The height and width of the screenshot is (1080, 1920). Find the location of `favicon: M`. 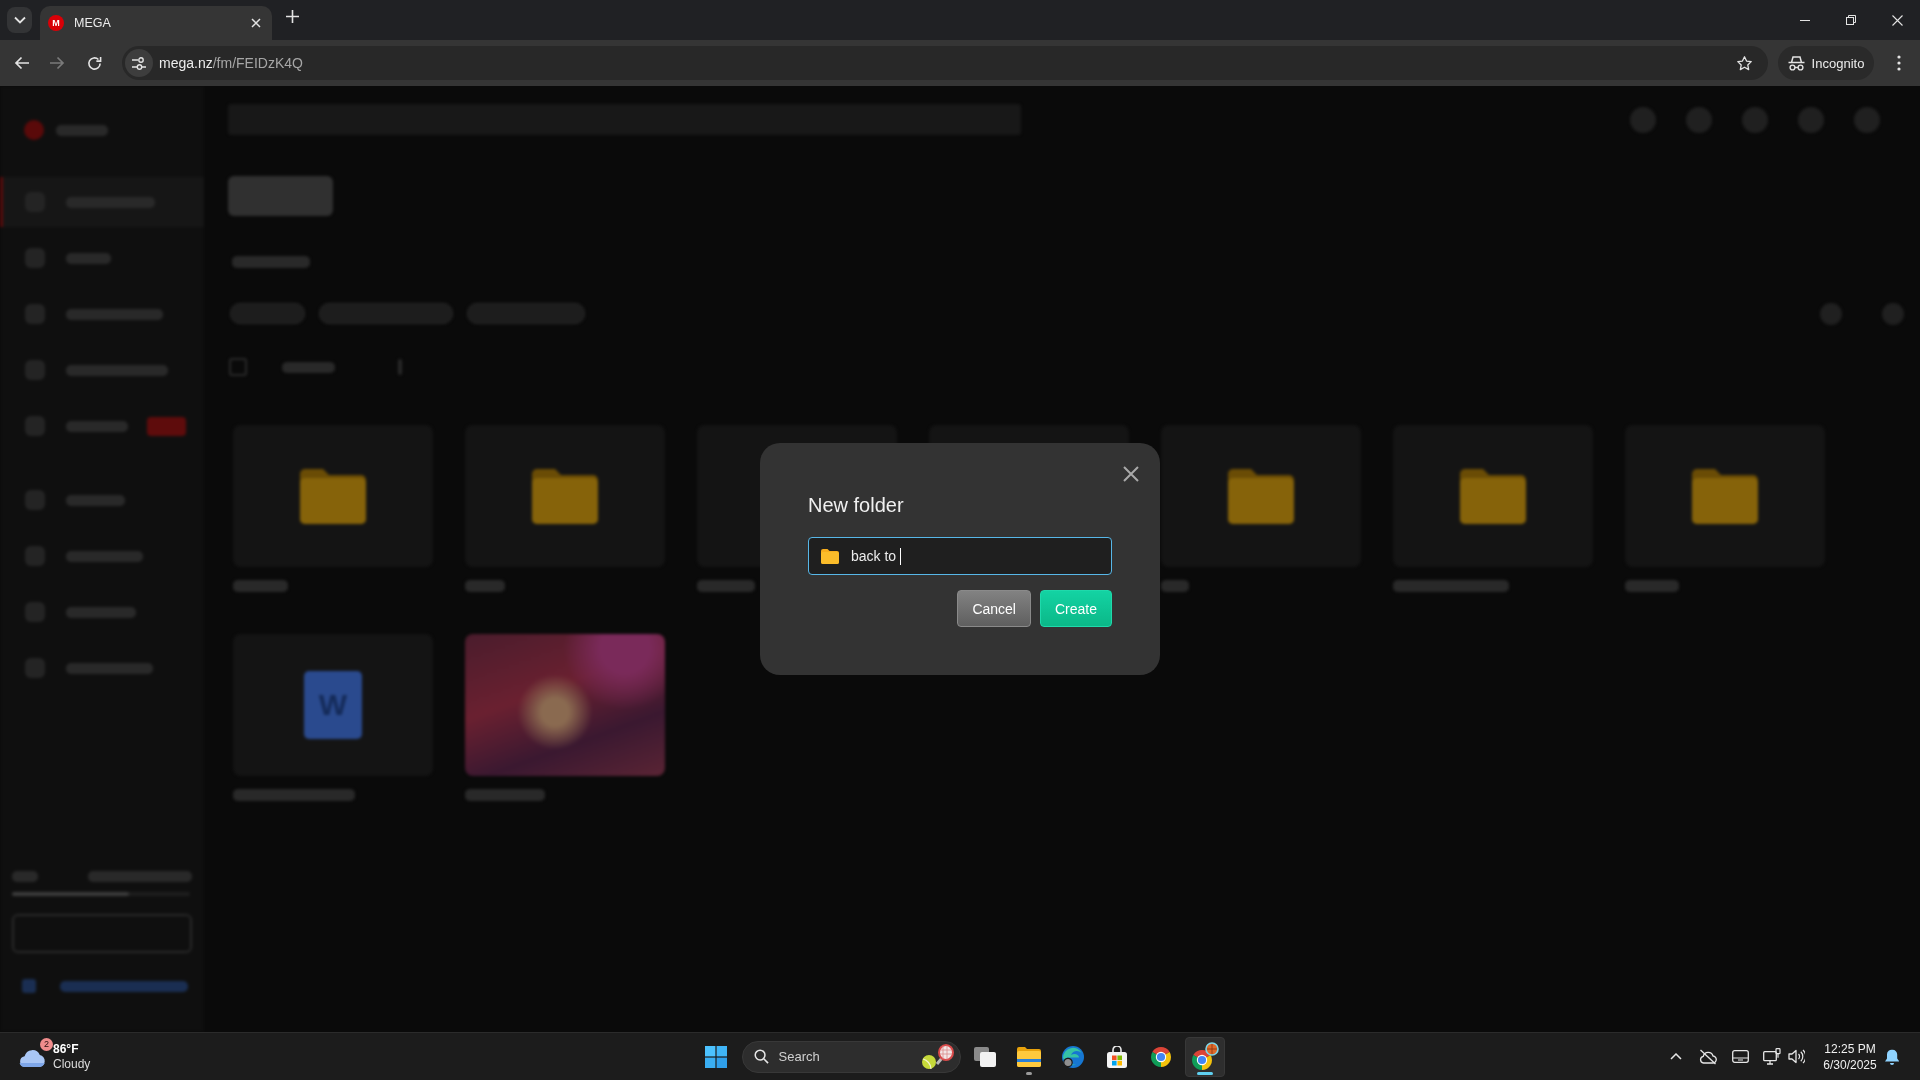

favicon: M is located at coordinates (56, 23).